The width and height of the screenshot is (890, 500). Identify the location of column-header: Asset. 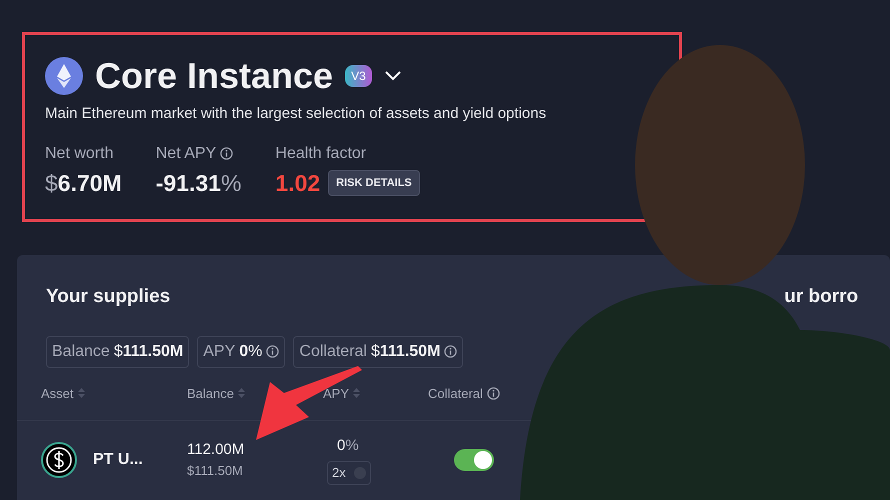
(57, 393).